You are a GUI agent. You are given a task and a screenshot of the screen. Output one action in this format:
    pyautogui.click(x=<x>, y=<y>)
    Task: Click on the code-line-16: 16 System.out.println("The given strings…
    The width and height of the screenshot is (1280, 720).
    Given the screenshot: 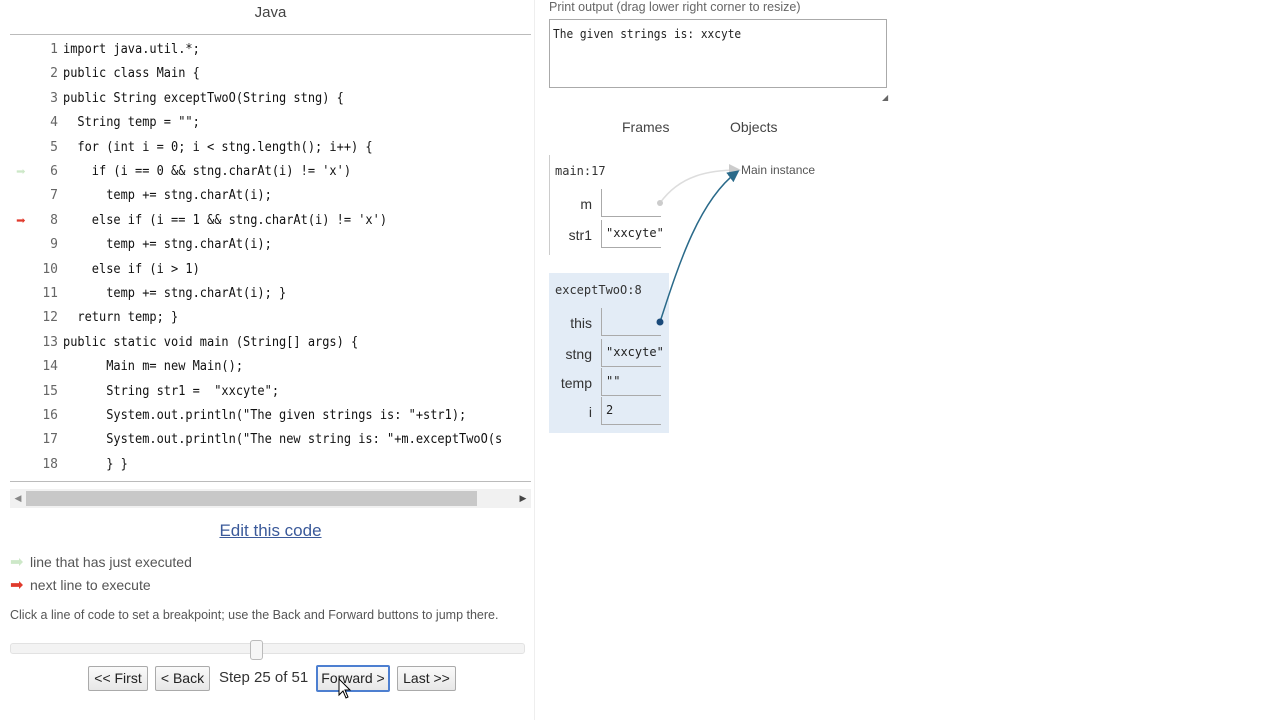 What is the action you would take?
    pyautogui.click(x=270, y=416)
    